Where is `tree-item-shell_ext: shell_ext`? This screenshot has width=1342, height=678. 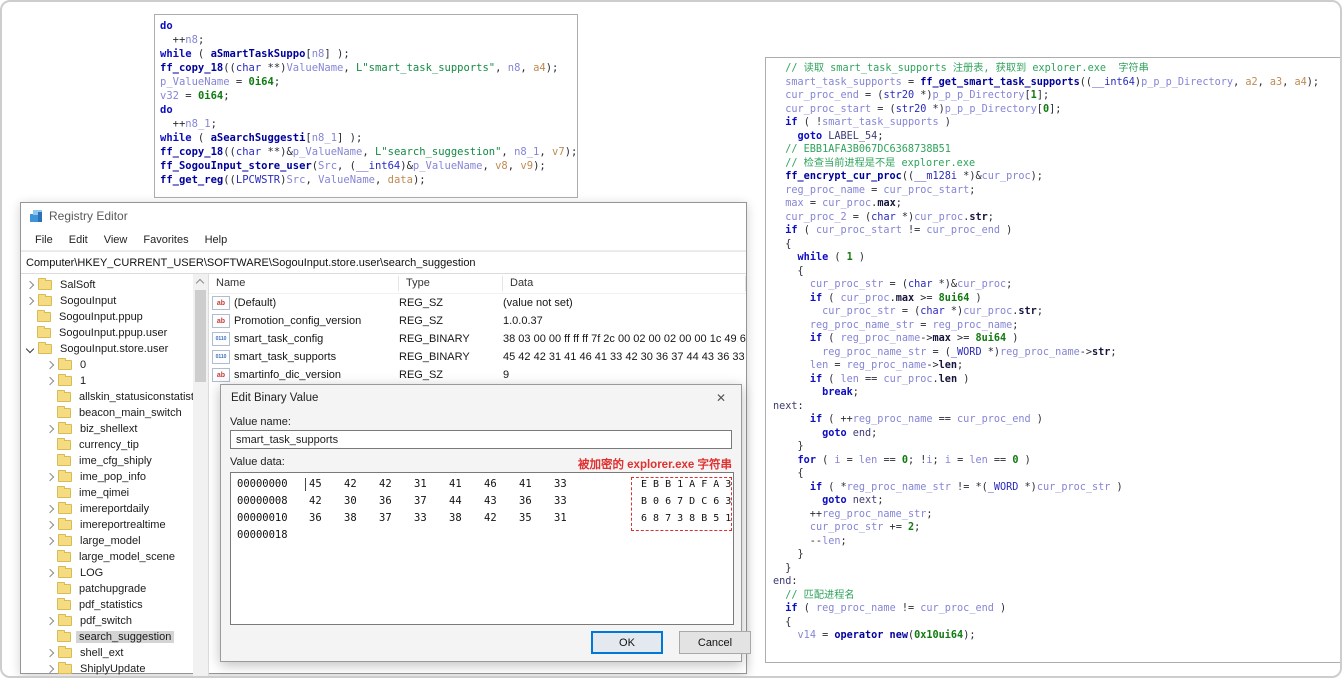 tree-item-shell_ext: shell_ext is located at coordinates (107, 653).